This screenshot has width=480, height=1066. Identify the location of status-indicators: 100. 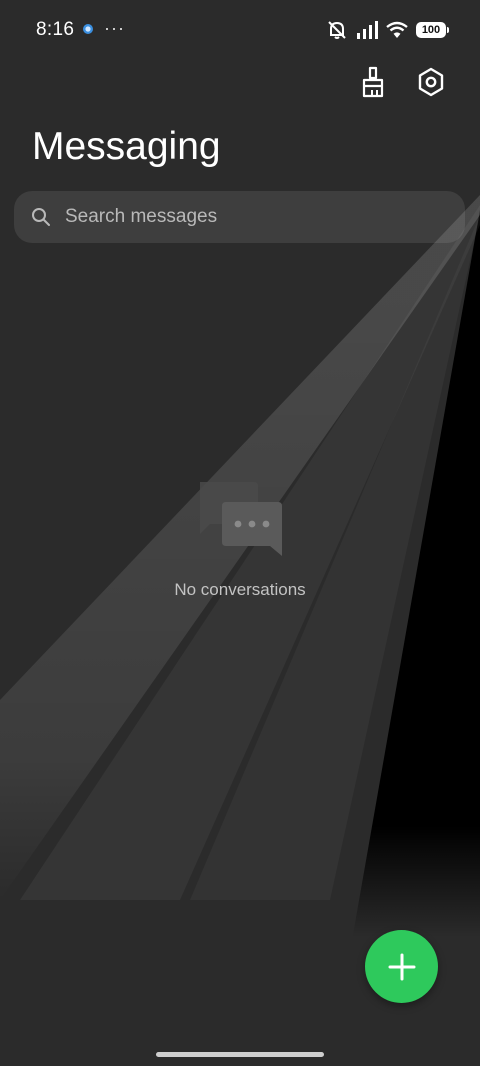
(387, 30).